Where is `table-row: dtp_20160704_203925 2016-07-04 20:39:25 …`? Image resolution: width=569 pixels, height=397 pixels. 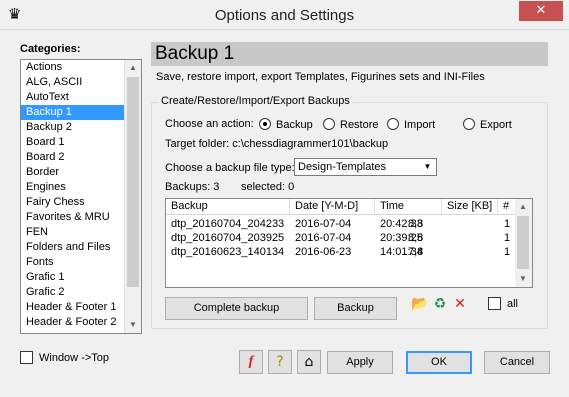
table-row: dtp_20160704_203925 2016-07-04 20:39:25 … is located at coordinates (341, 238).